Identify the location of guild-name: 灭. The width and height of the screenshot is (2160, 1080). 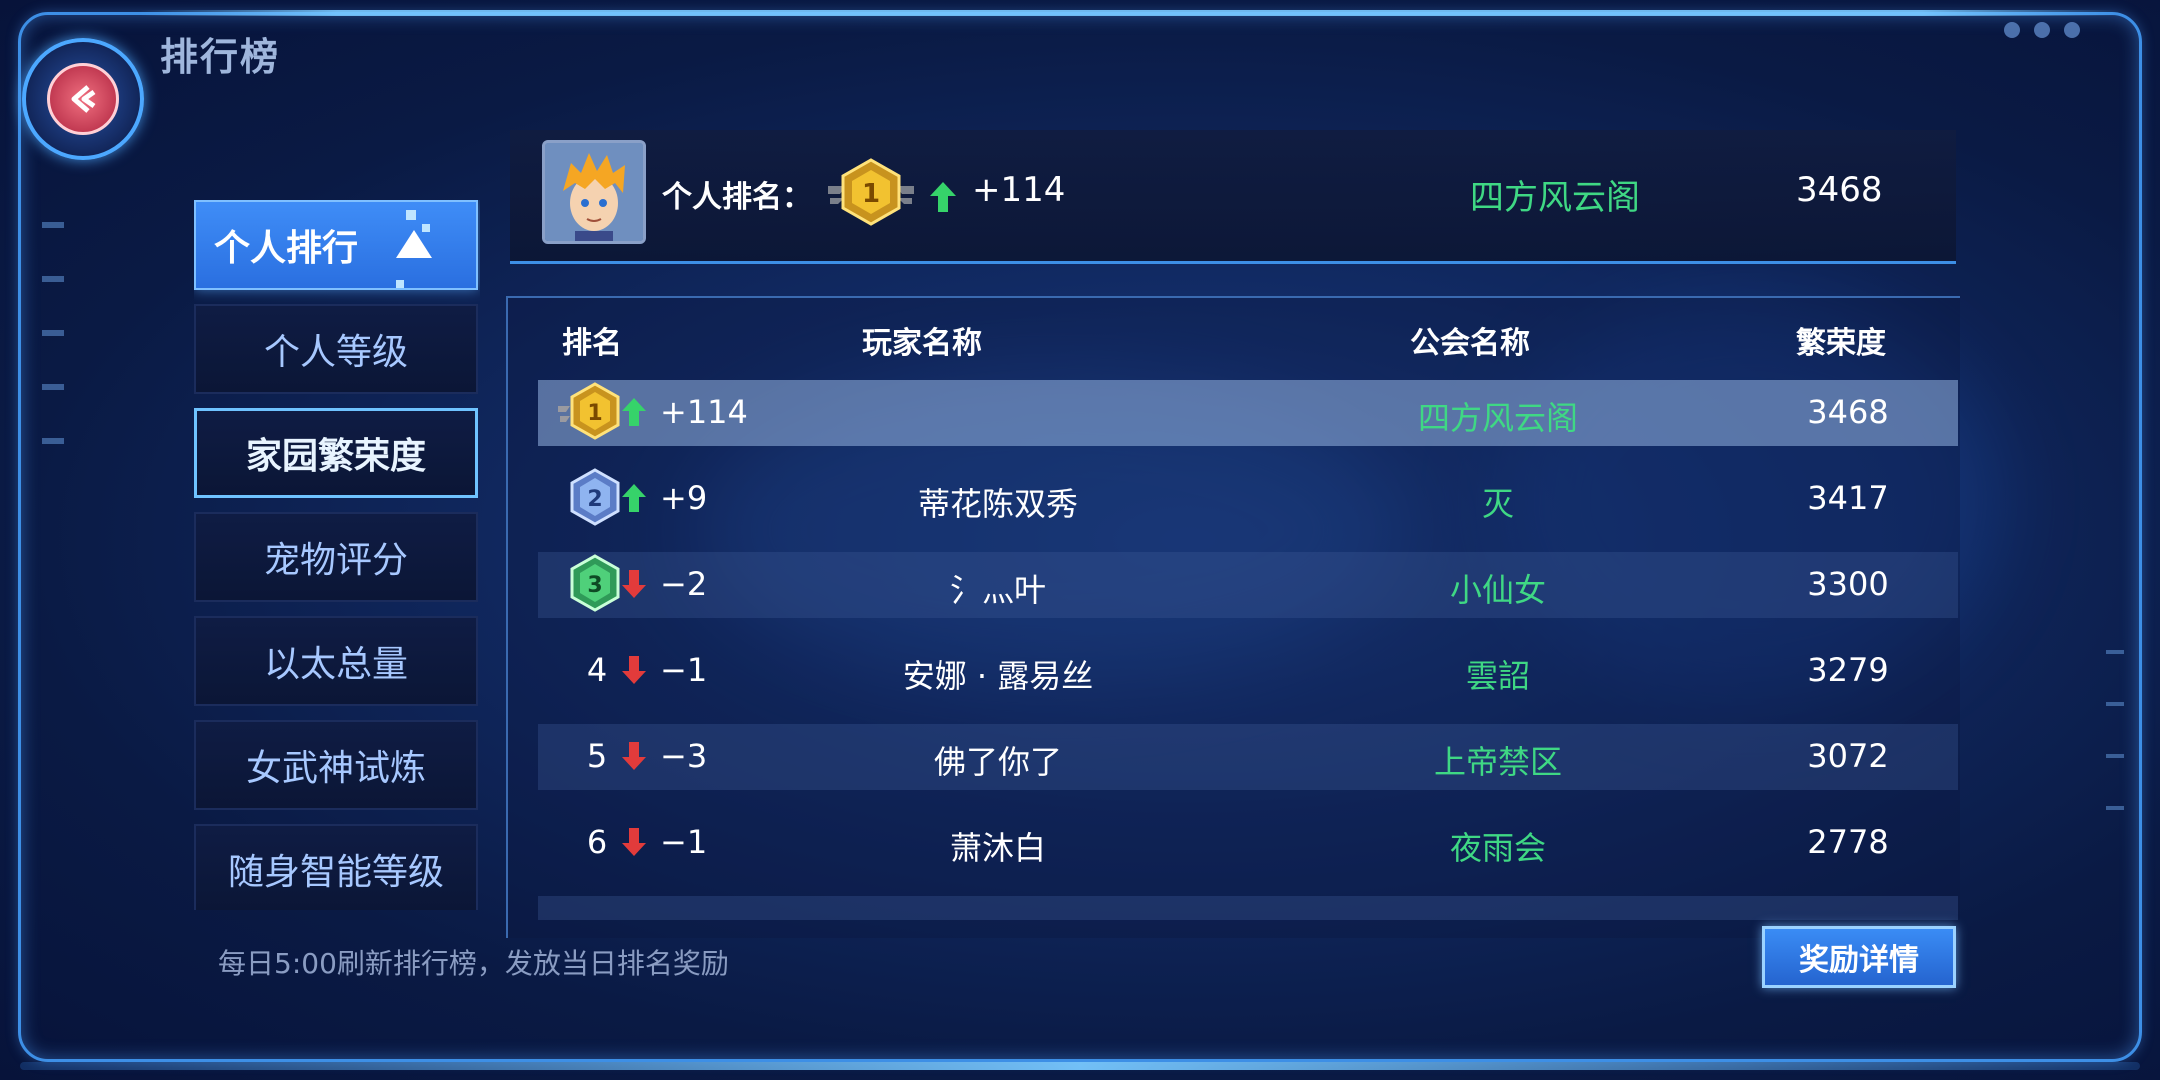
(1497, 504).